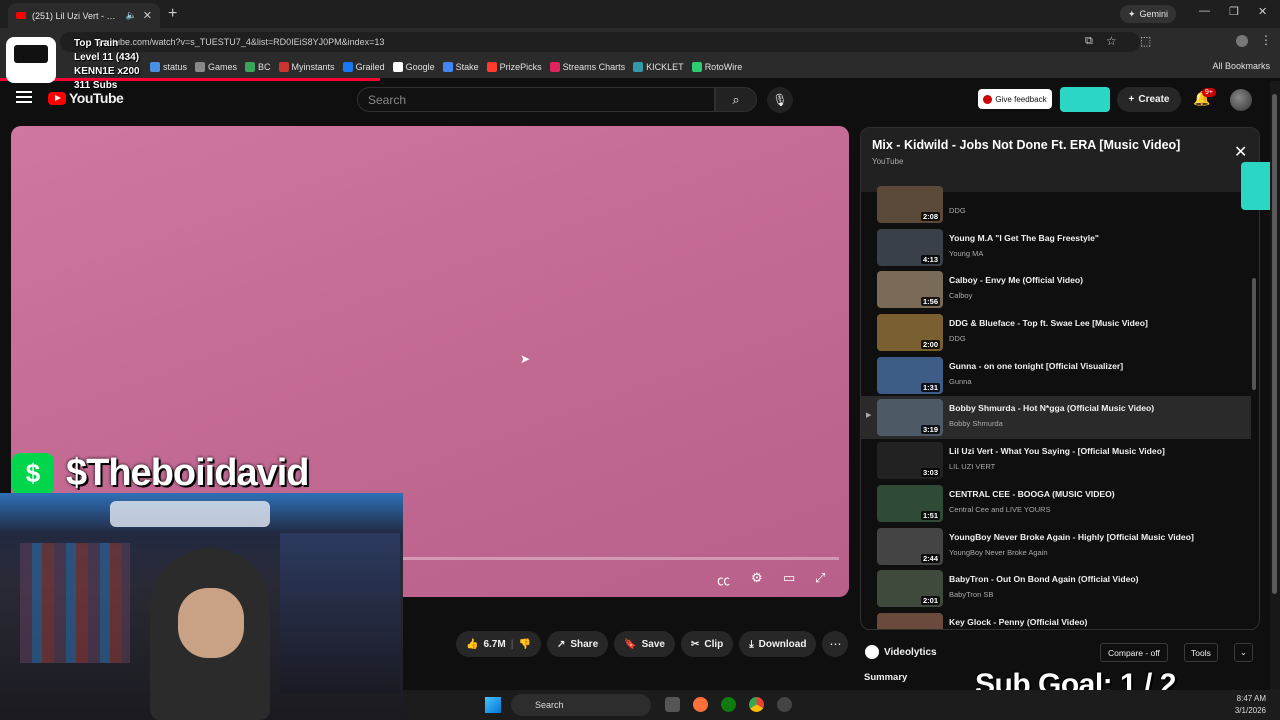 This screenshot has height=720, width=1280. What do you see at coordinates (756, 704) in the screenshot?
I see `chrome-icon` at bounding box center [756, 704].